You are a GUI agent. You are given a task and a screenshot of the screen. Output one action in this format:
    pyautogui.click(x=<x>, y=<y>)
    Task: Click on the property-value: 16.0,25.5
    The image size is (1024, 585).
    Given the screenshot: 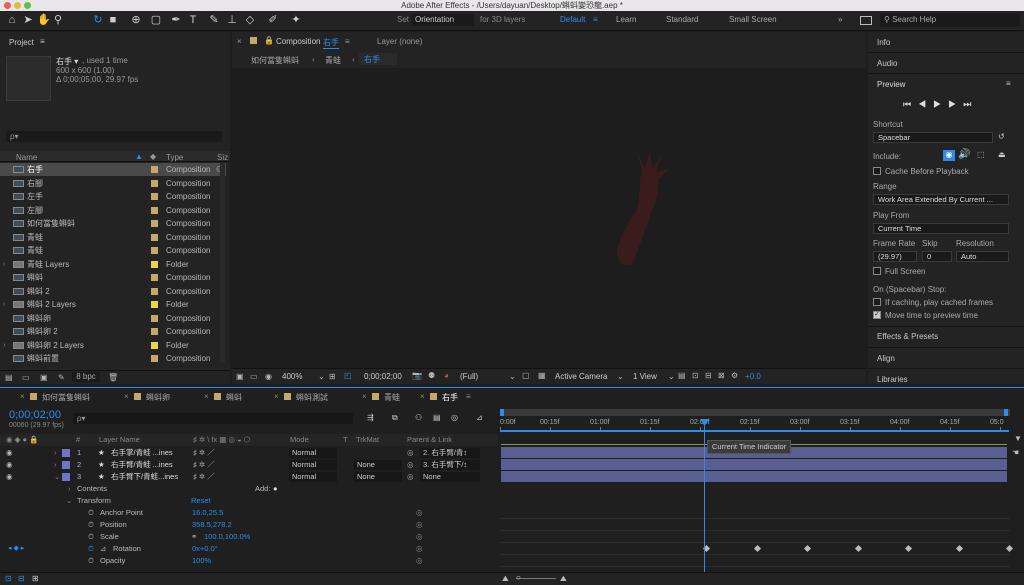 What is the action you would take?
    pyautogui.click(x=207, y=513)
    